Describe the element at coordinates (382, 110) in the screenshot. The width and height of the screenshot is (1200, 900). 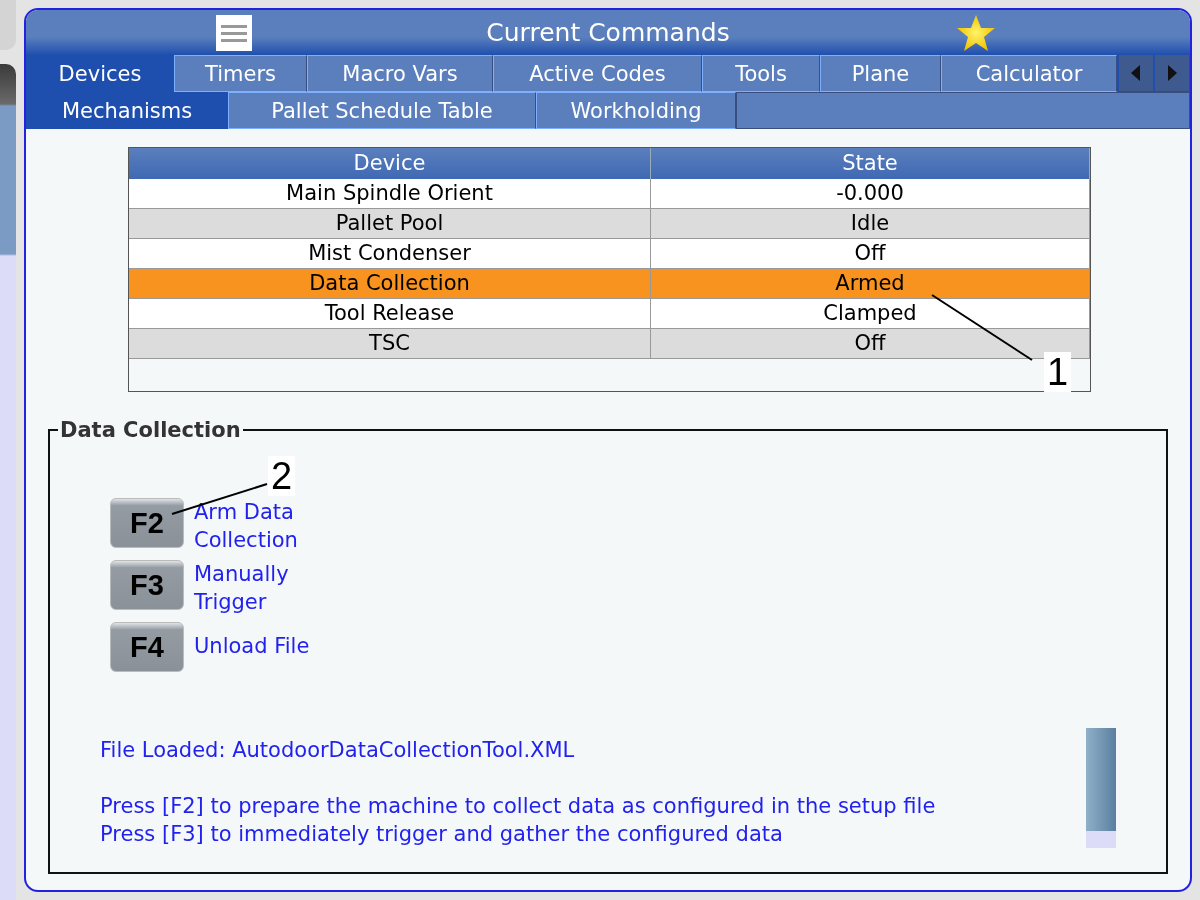
I see `tab: Pallet Schedule Table` at that location.